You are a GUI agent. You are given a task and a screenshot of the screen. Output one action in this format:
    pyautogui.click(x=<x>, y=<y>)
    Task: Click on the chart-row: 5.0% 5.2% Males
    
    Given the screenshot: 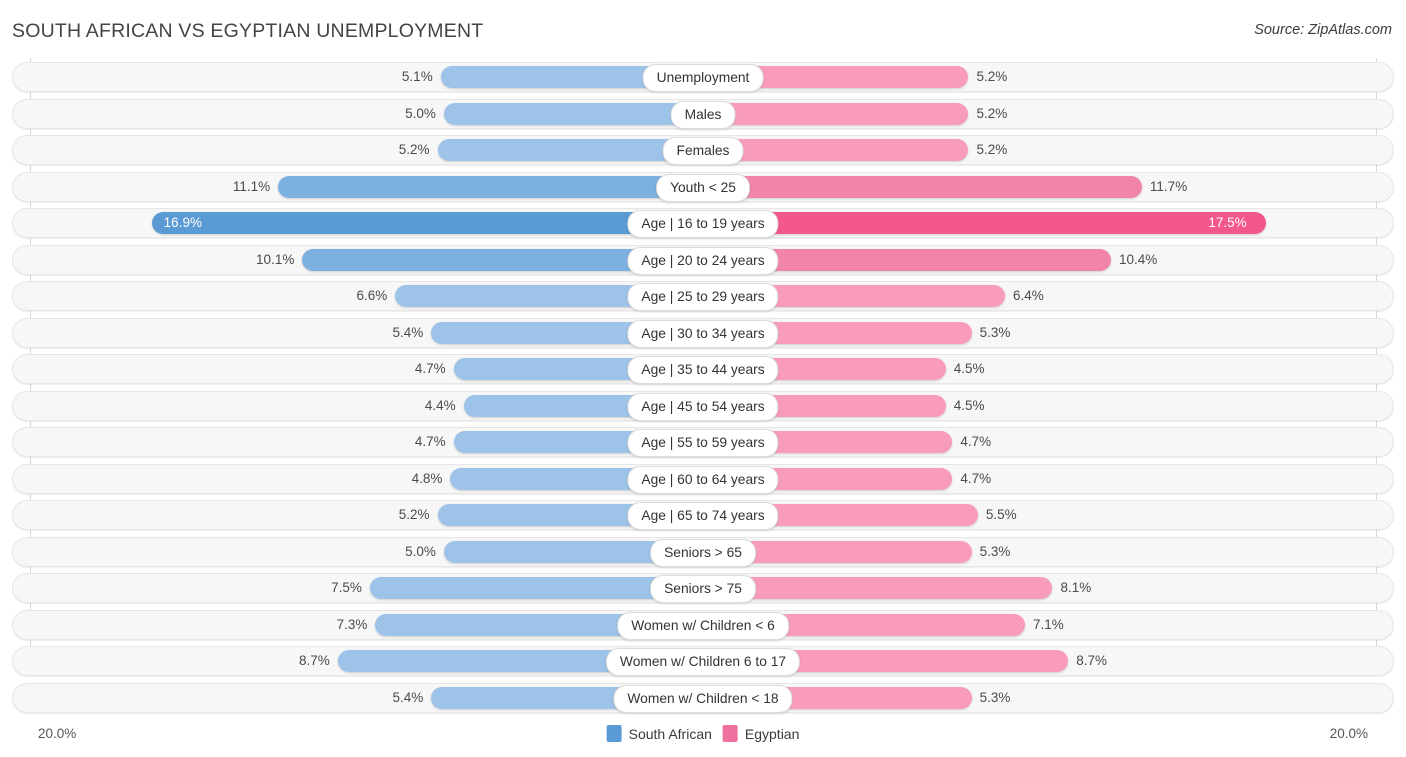 What is the action you would take?
    pyautogui.click(x=703, y=113)
    